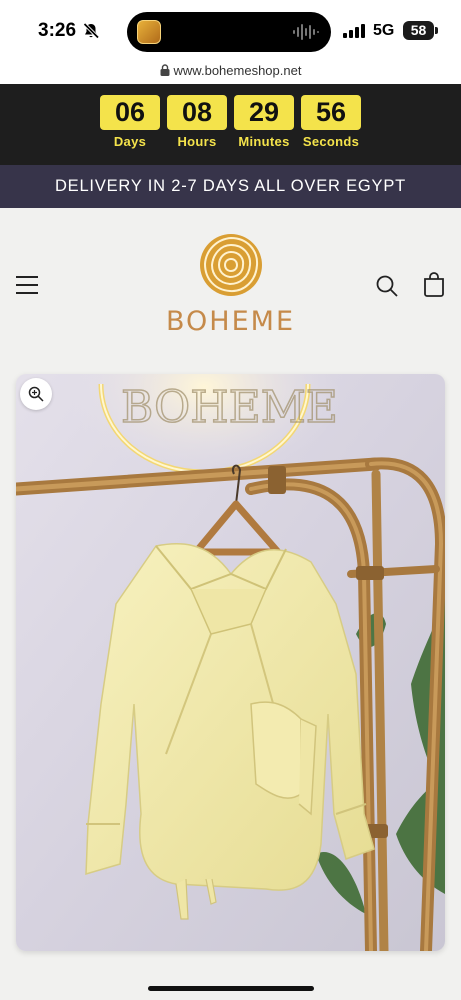  I want to click on url-text: www.bohemeshop.net, so click(237, 70).